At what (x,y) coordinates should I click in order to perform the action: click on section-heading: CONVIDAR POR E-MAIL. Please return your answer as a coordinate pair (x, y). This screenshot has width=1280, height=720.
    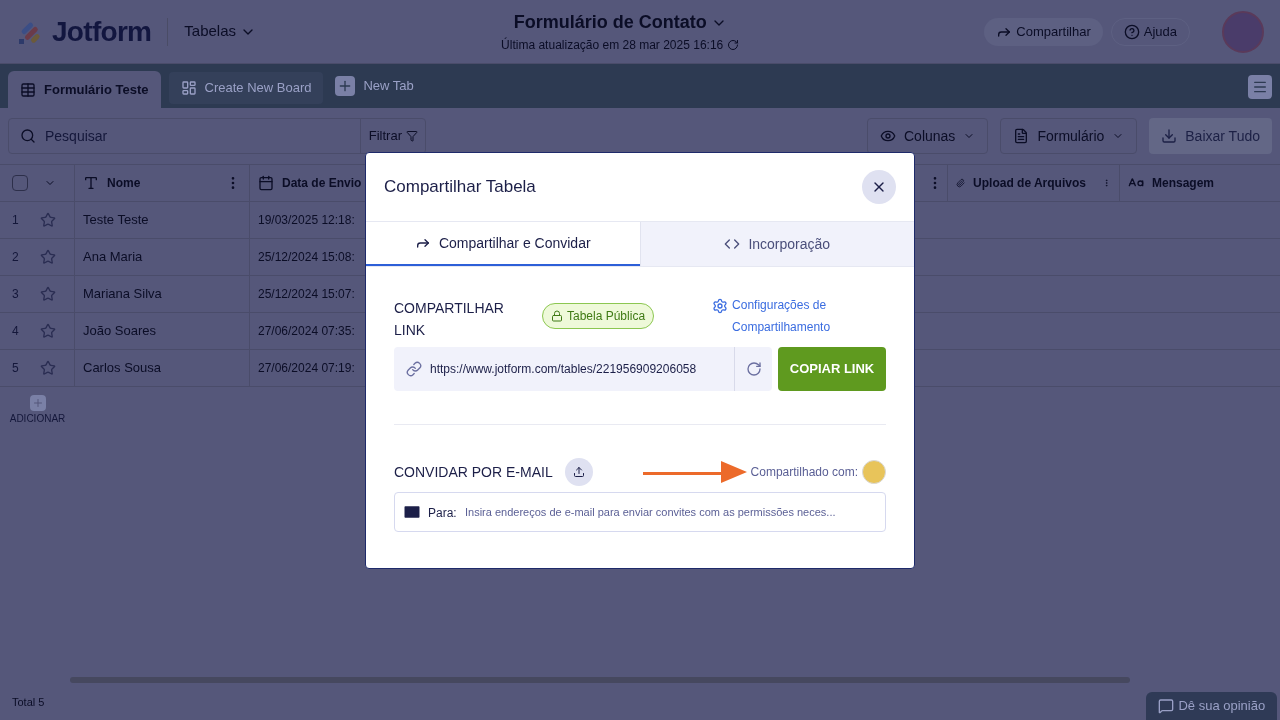
    Looking at the image, I should click on (473, 472).